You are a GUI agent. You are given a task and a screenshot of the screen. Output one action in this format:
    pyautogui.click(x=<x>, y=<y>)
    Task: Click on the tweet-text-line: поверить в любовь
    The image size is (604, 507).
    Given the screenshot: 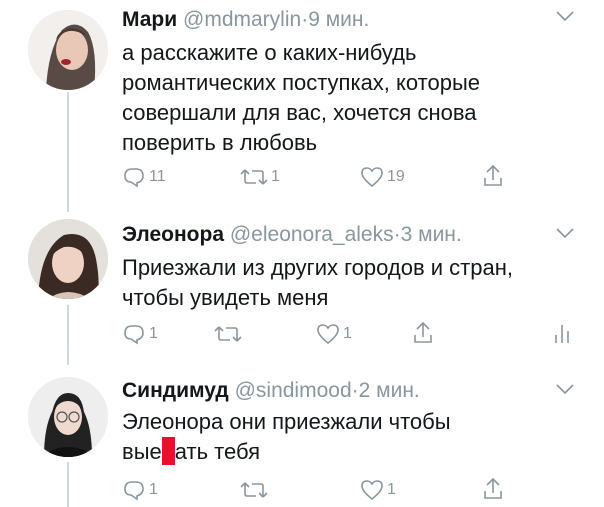 What is the action you would take?
    pyautogui.click(x=220, y=142)
    